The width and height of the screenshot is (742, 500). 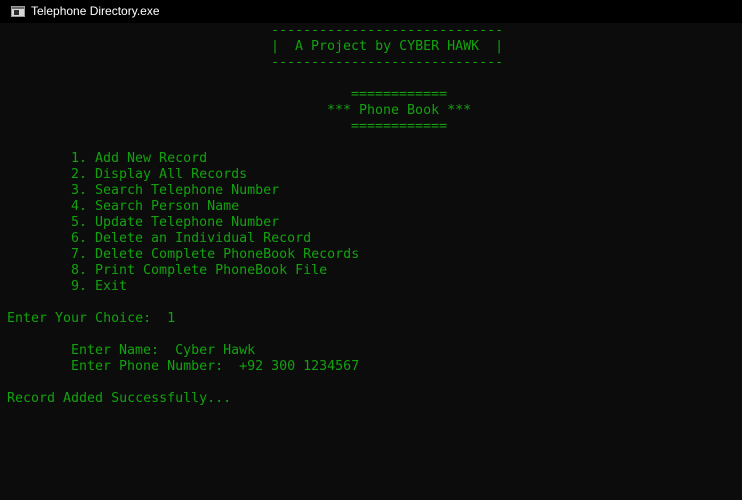 What do you see at coordinates (215, 366) in the screenshot?
I see `phone-prompt: Enter Phone Number: +92 300 1234567` at bounding box center [215, 366].